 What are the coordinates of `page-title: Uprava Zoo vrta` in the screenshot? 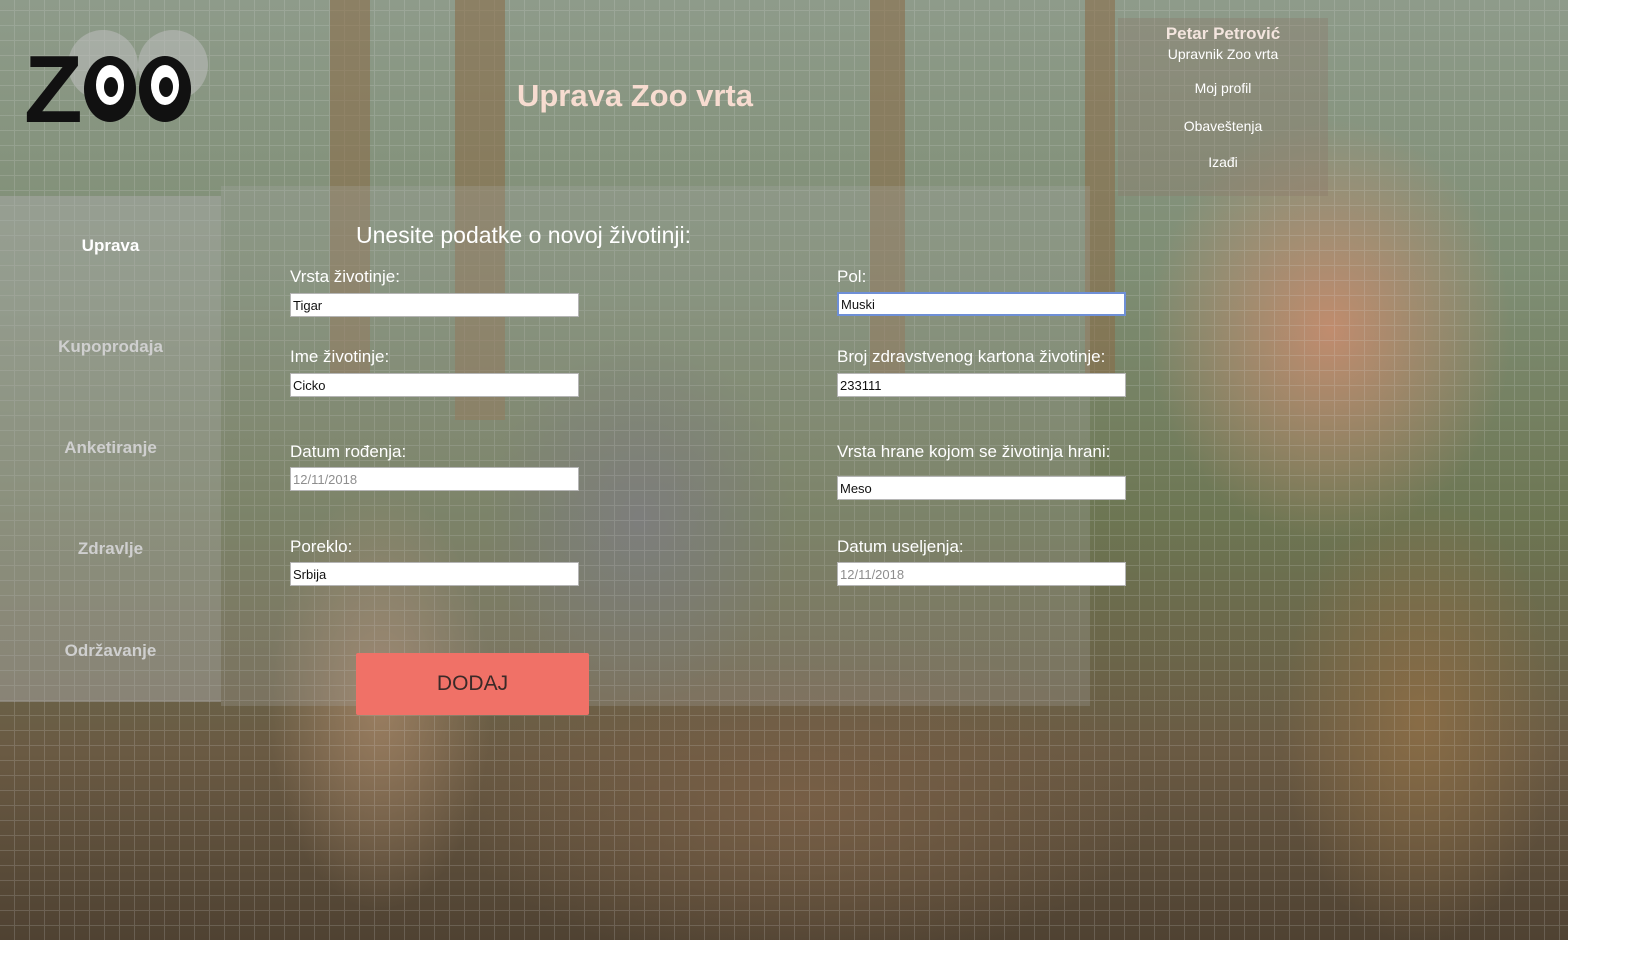 It's located at (634, 95).